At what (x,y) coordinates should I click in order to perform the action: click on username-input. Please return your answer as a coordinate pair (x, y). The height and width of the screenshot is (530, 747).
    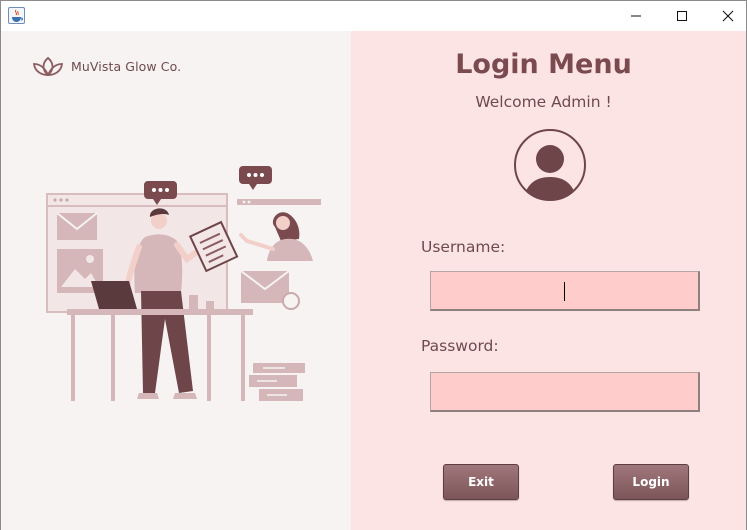
    Looking at the image, I should click on (565, 291).